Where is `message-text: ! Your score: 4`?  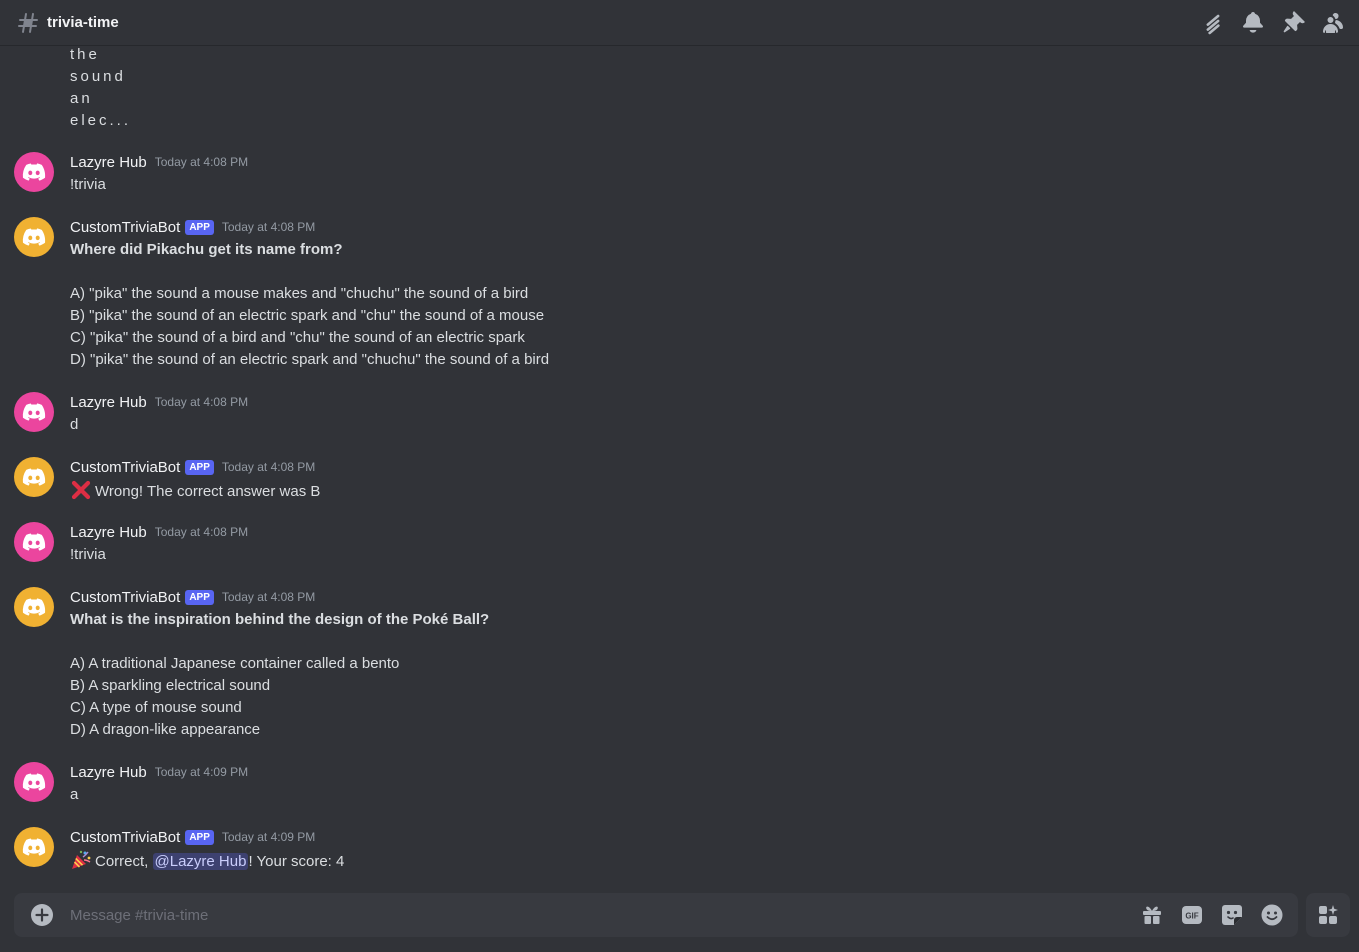 message-text: ! Your score: 4 is located at coordinates (296, 861).